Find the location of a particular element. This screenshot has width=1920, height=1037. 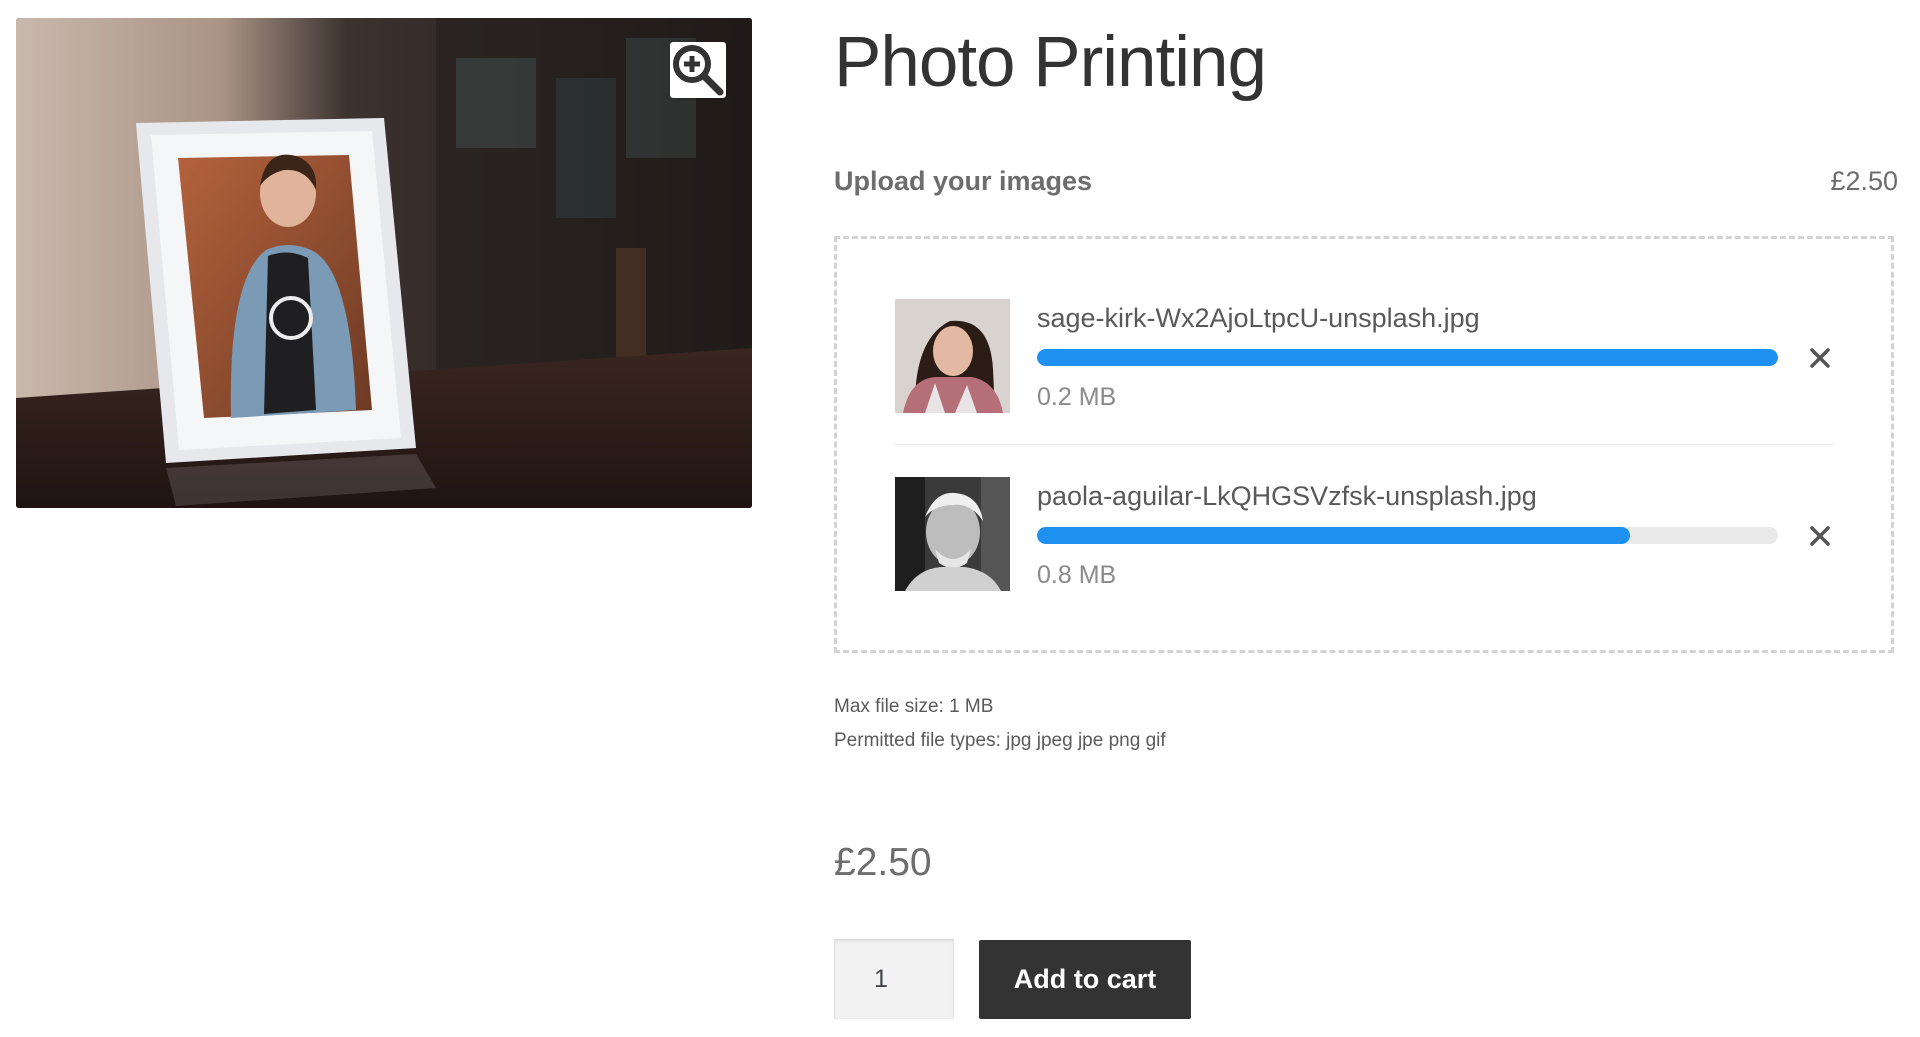

zoom-button is located at coordinates (698, 70).